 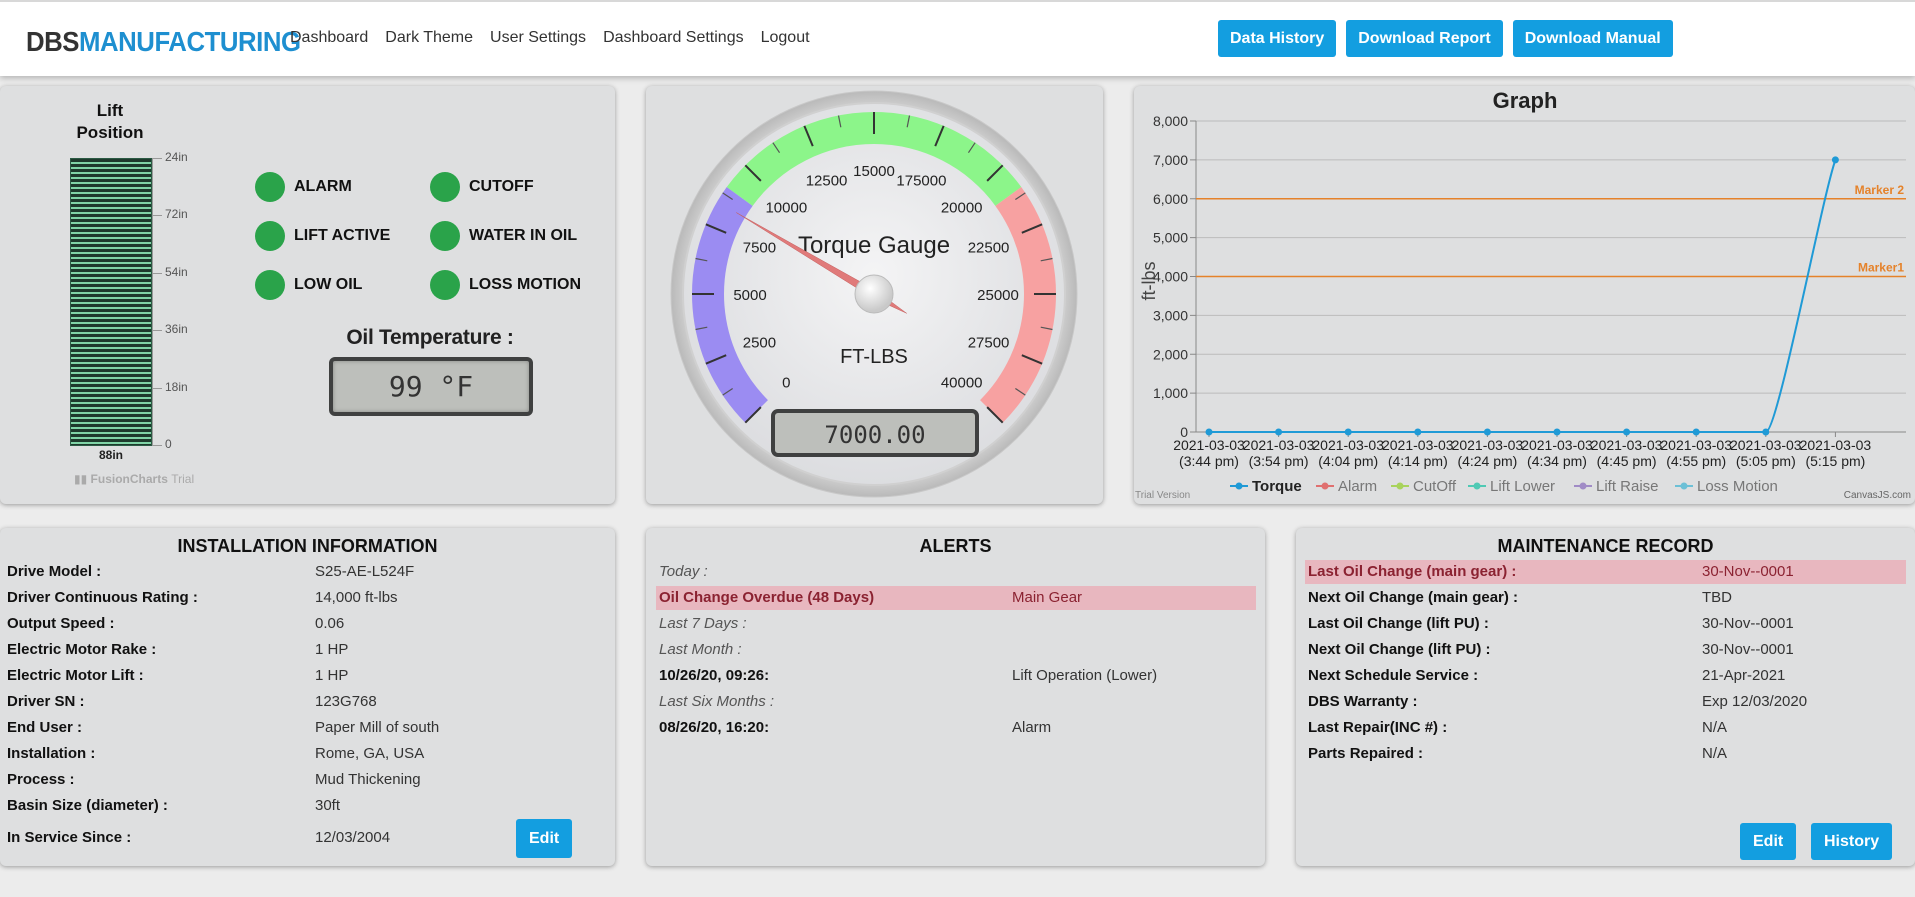 I want to click on download-report-button: Download Report, so click(x=1424, y=38).